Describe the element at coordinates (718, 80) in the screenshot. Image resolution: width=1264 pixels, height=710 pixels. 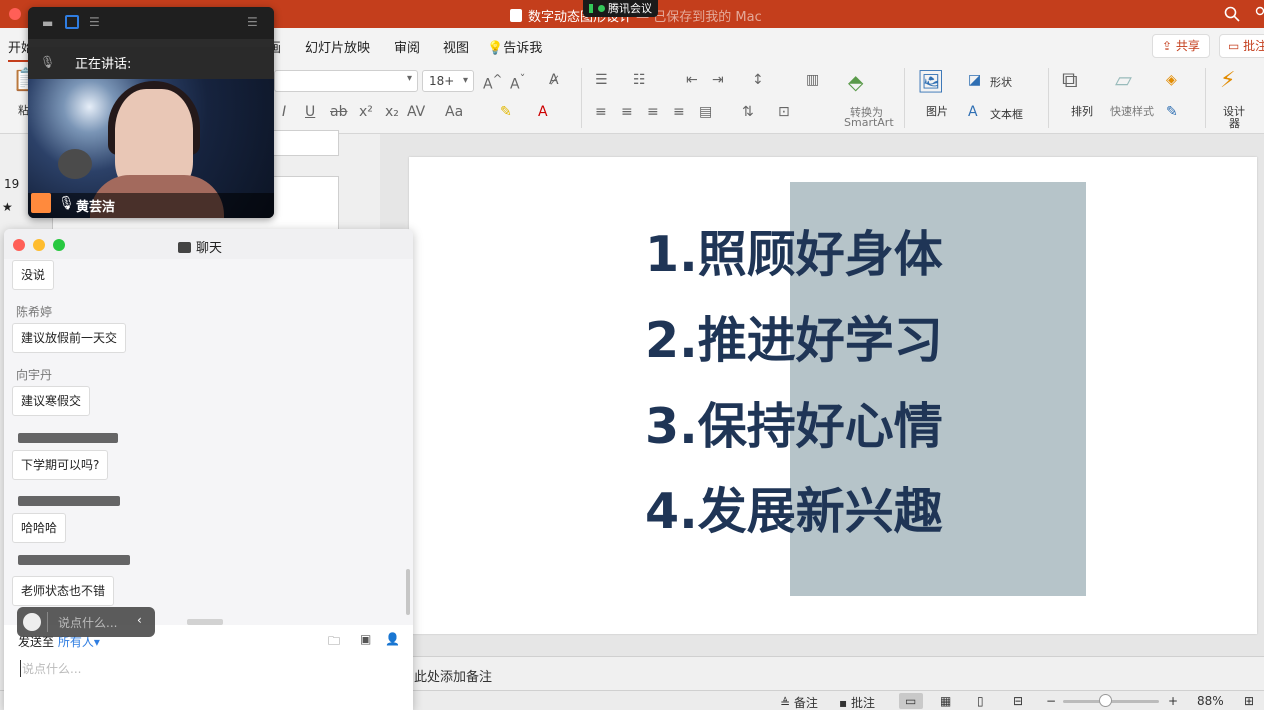
I see `increase-indent-icon: ⇥` at that location.